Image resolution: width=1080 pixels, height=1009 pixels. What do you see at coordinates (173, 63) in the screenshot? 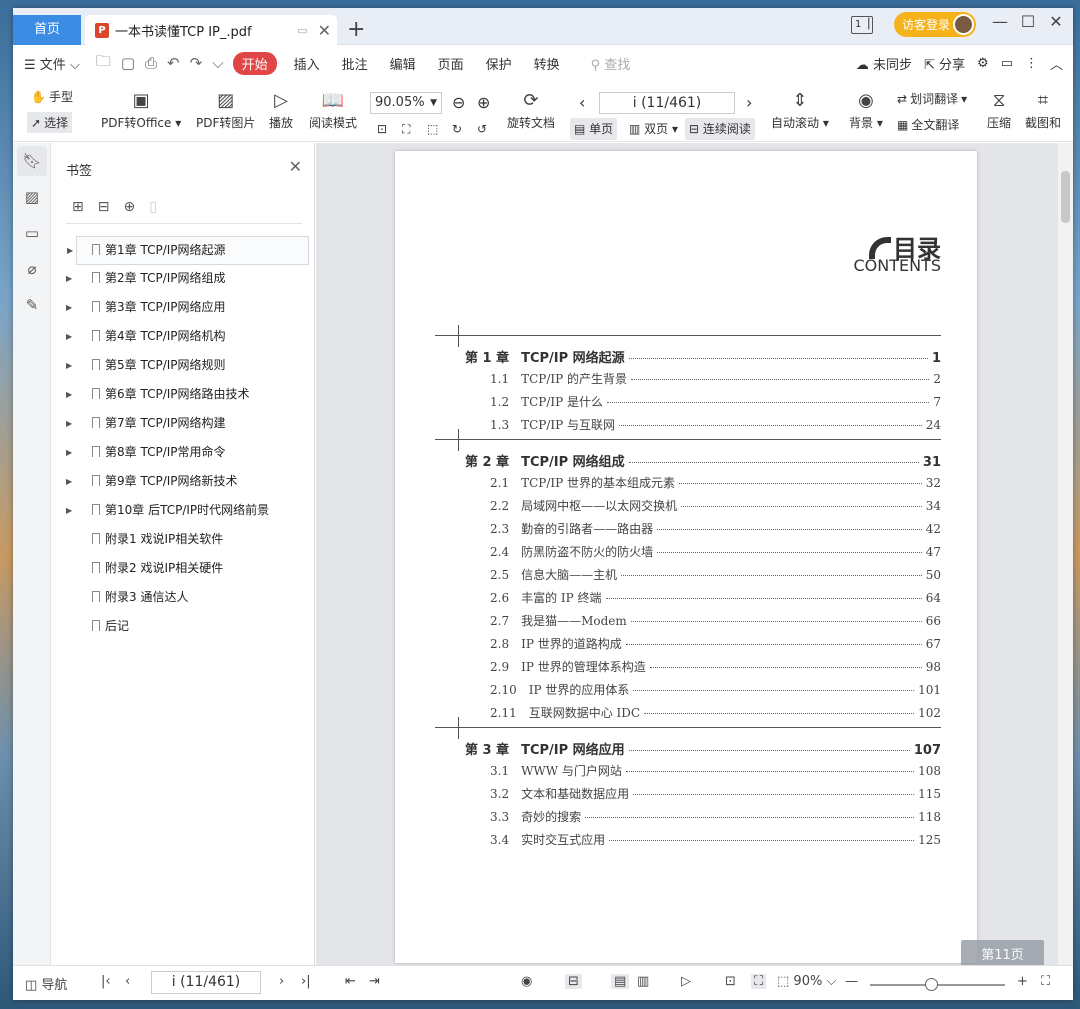
I see `undo-icon: ↶` at bounding box center [173, 63].